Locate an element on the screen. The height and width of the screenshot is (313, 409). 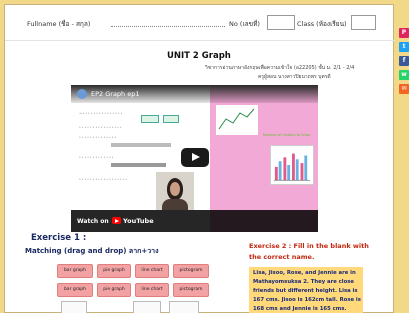
class-input is located at coordinates (363, 22).